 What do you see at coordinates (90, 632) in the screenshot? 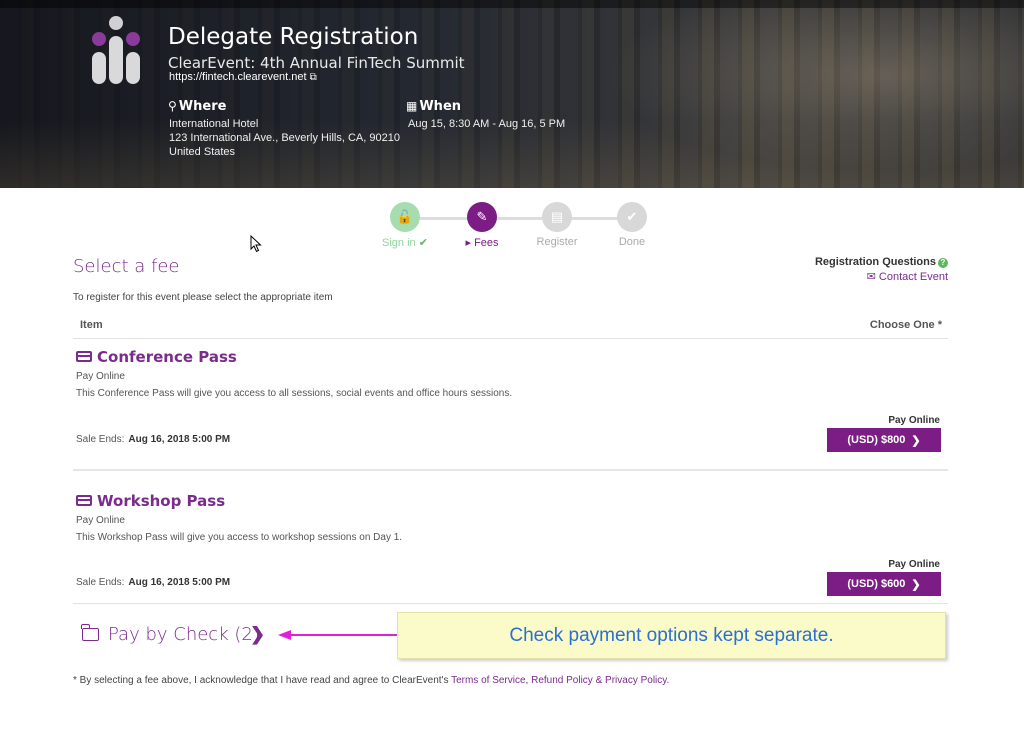
I see `folder-icon` at bounding box center [90, 632].